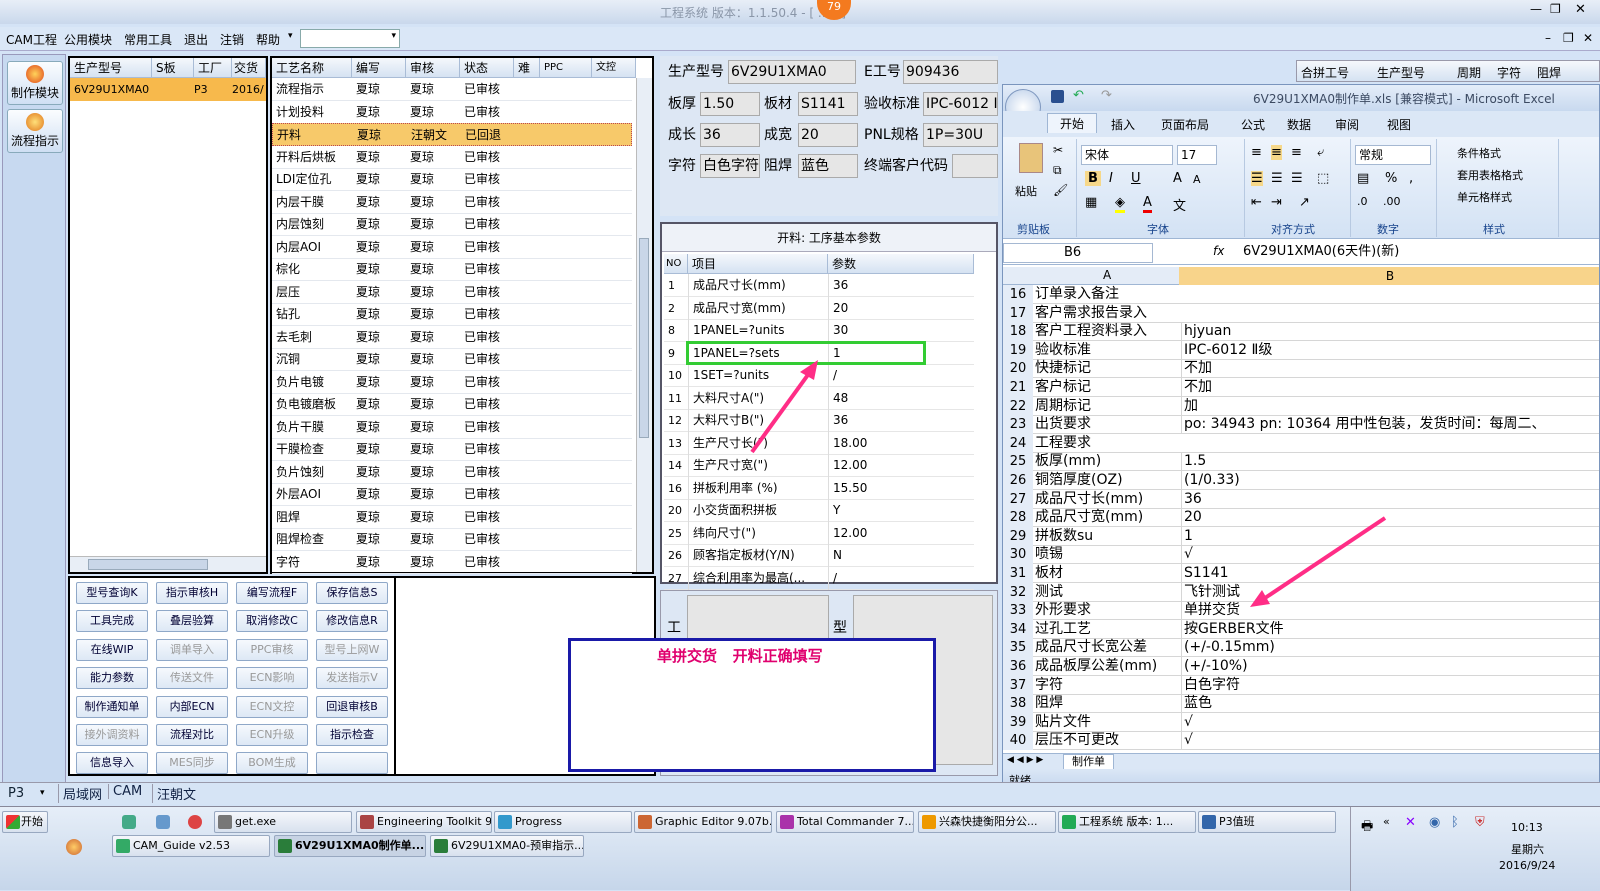  I want to click on taskbar-item: get.exe, so click(283, 822).